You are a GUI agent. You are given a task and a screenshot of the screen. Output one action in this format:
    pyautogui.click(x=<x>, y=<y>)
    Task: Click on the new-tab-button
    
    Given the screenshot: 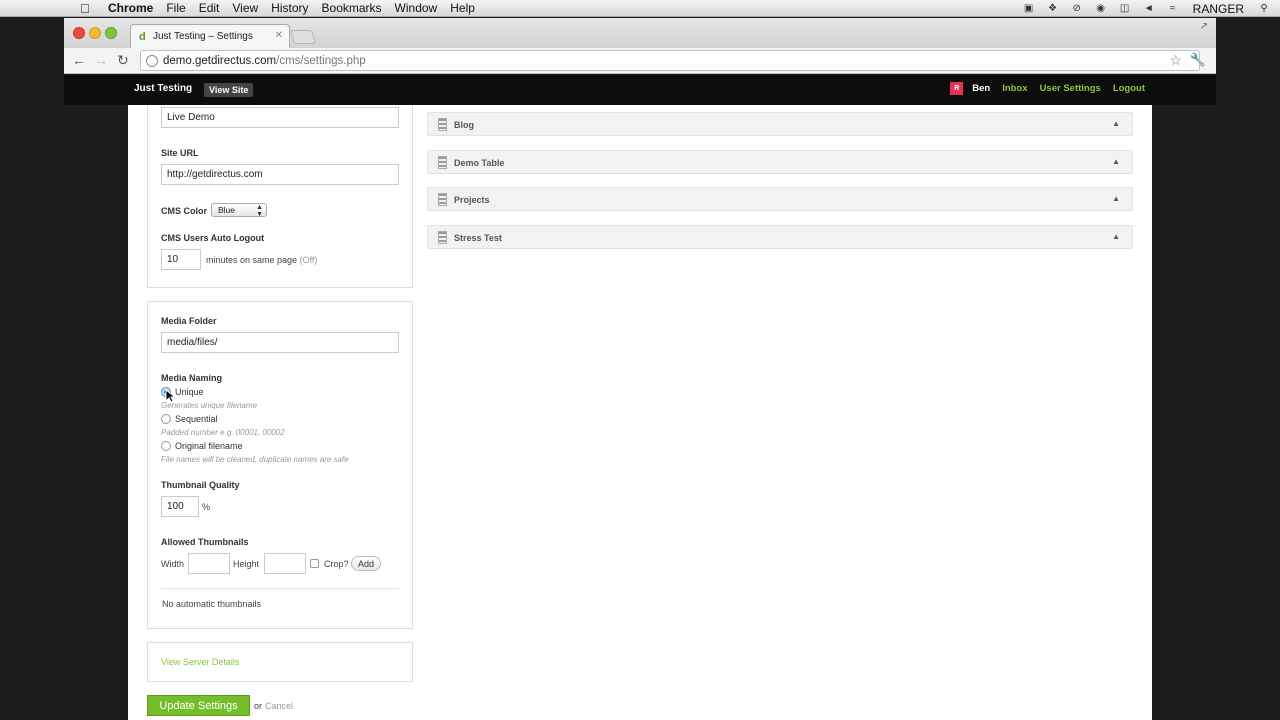 What is the action you would take?
    pyautogui.click(x=303, y=37)
    